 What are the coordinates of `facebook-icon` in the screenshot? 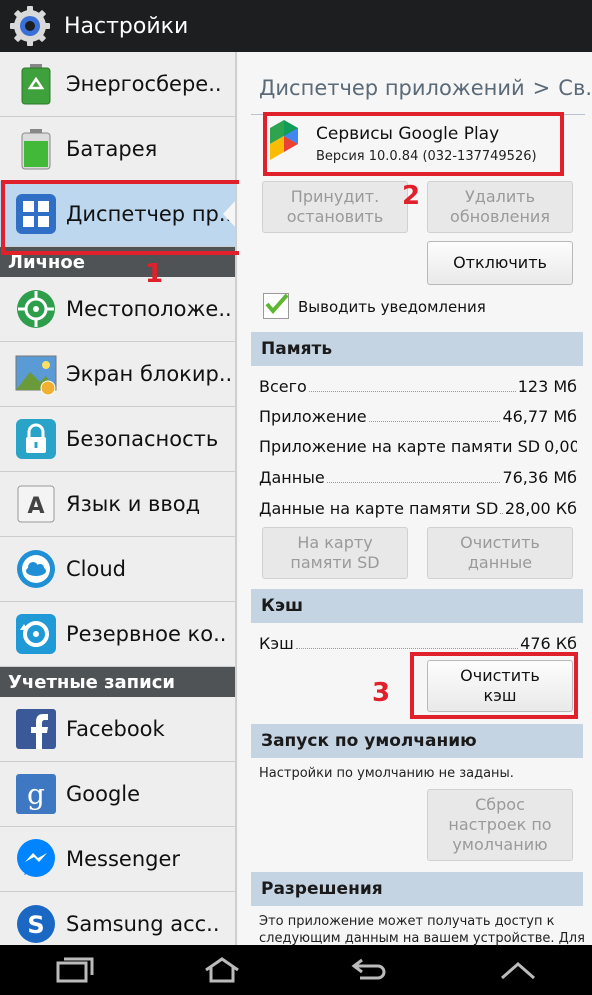 It's located at (36, 729).